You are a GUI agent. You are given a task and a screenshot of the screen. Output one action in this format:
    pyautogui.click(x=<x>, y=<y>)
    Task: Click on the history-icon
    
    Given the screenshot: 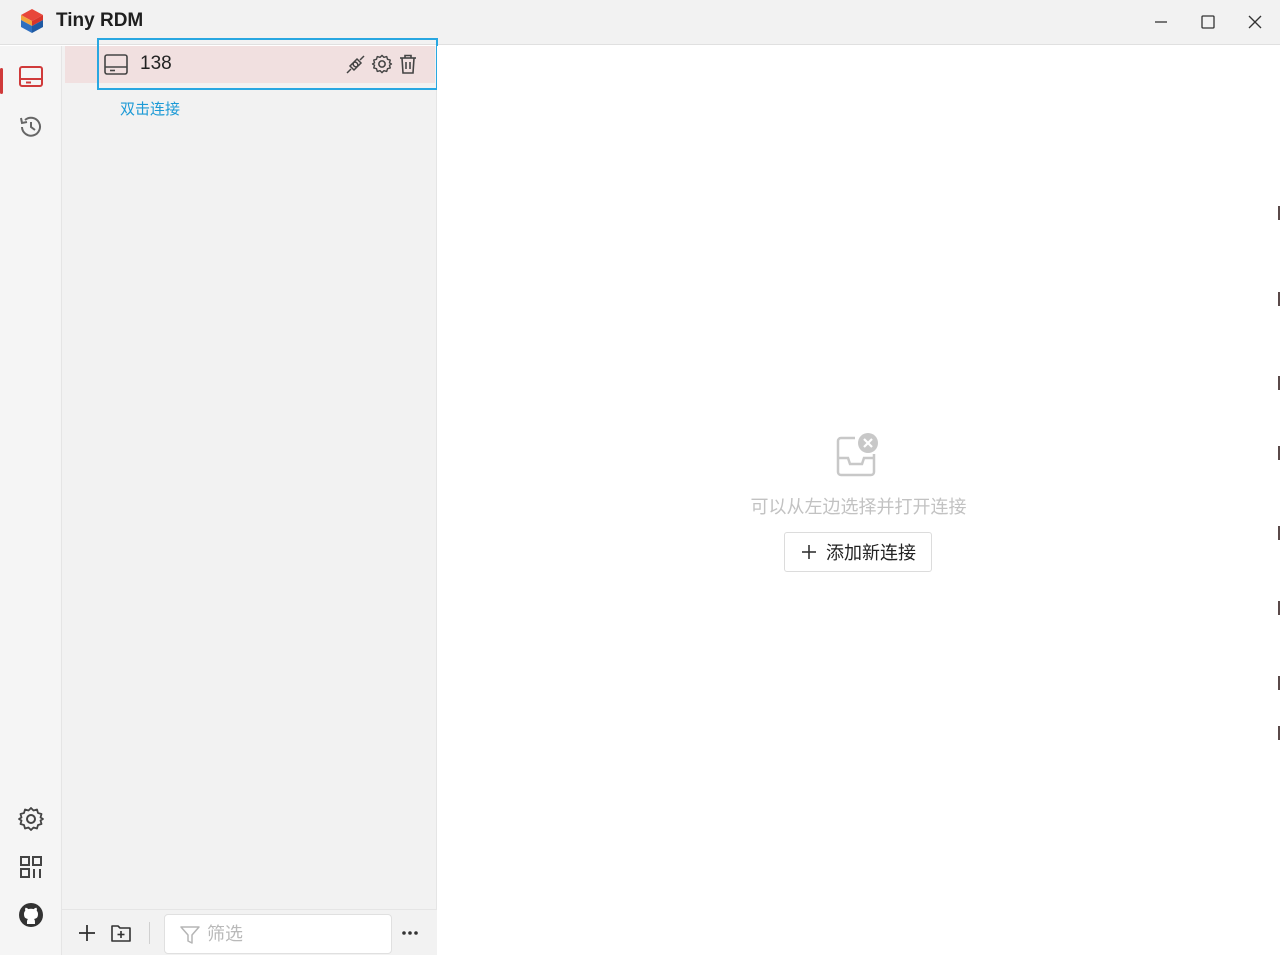 What is the action you would take?
    pyautogui.click(x=30, y=126)
    